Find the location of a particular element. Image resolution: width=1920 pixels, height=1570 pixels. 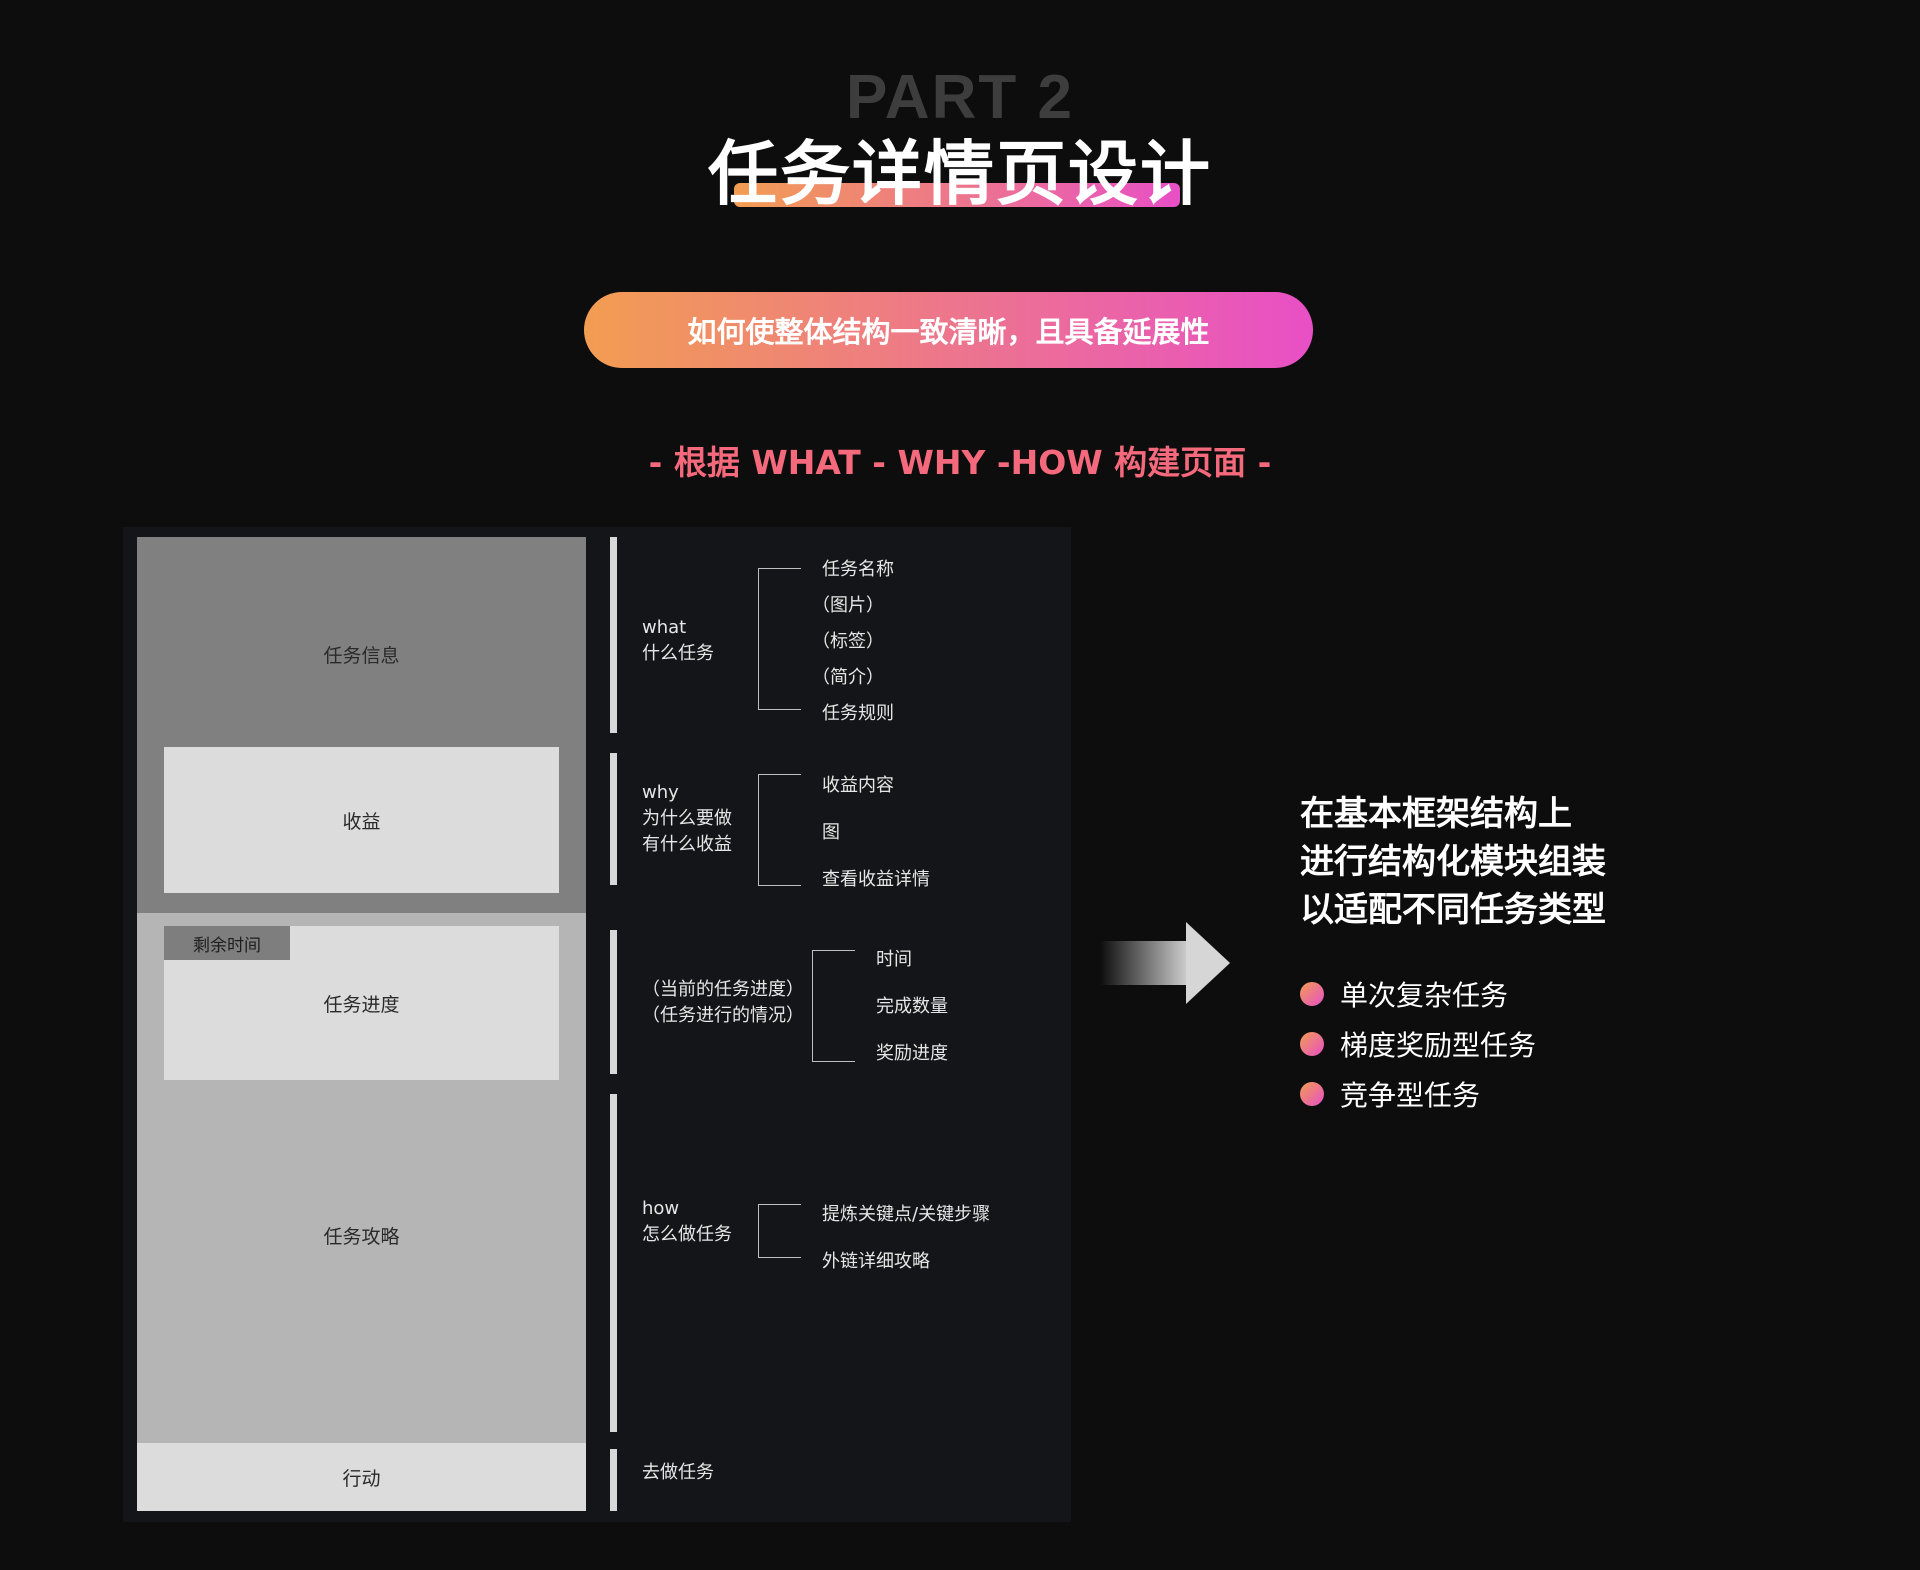

section-bar-progress is located at coordinates (613, 1002).